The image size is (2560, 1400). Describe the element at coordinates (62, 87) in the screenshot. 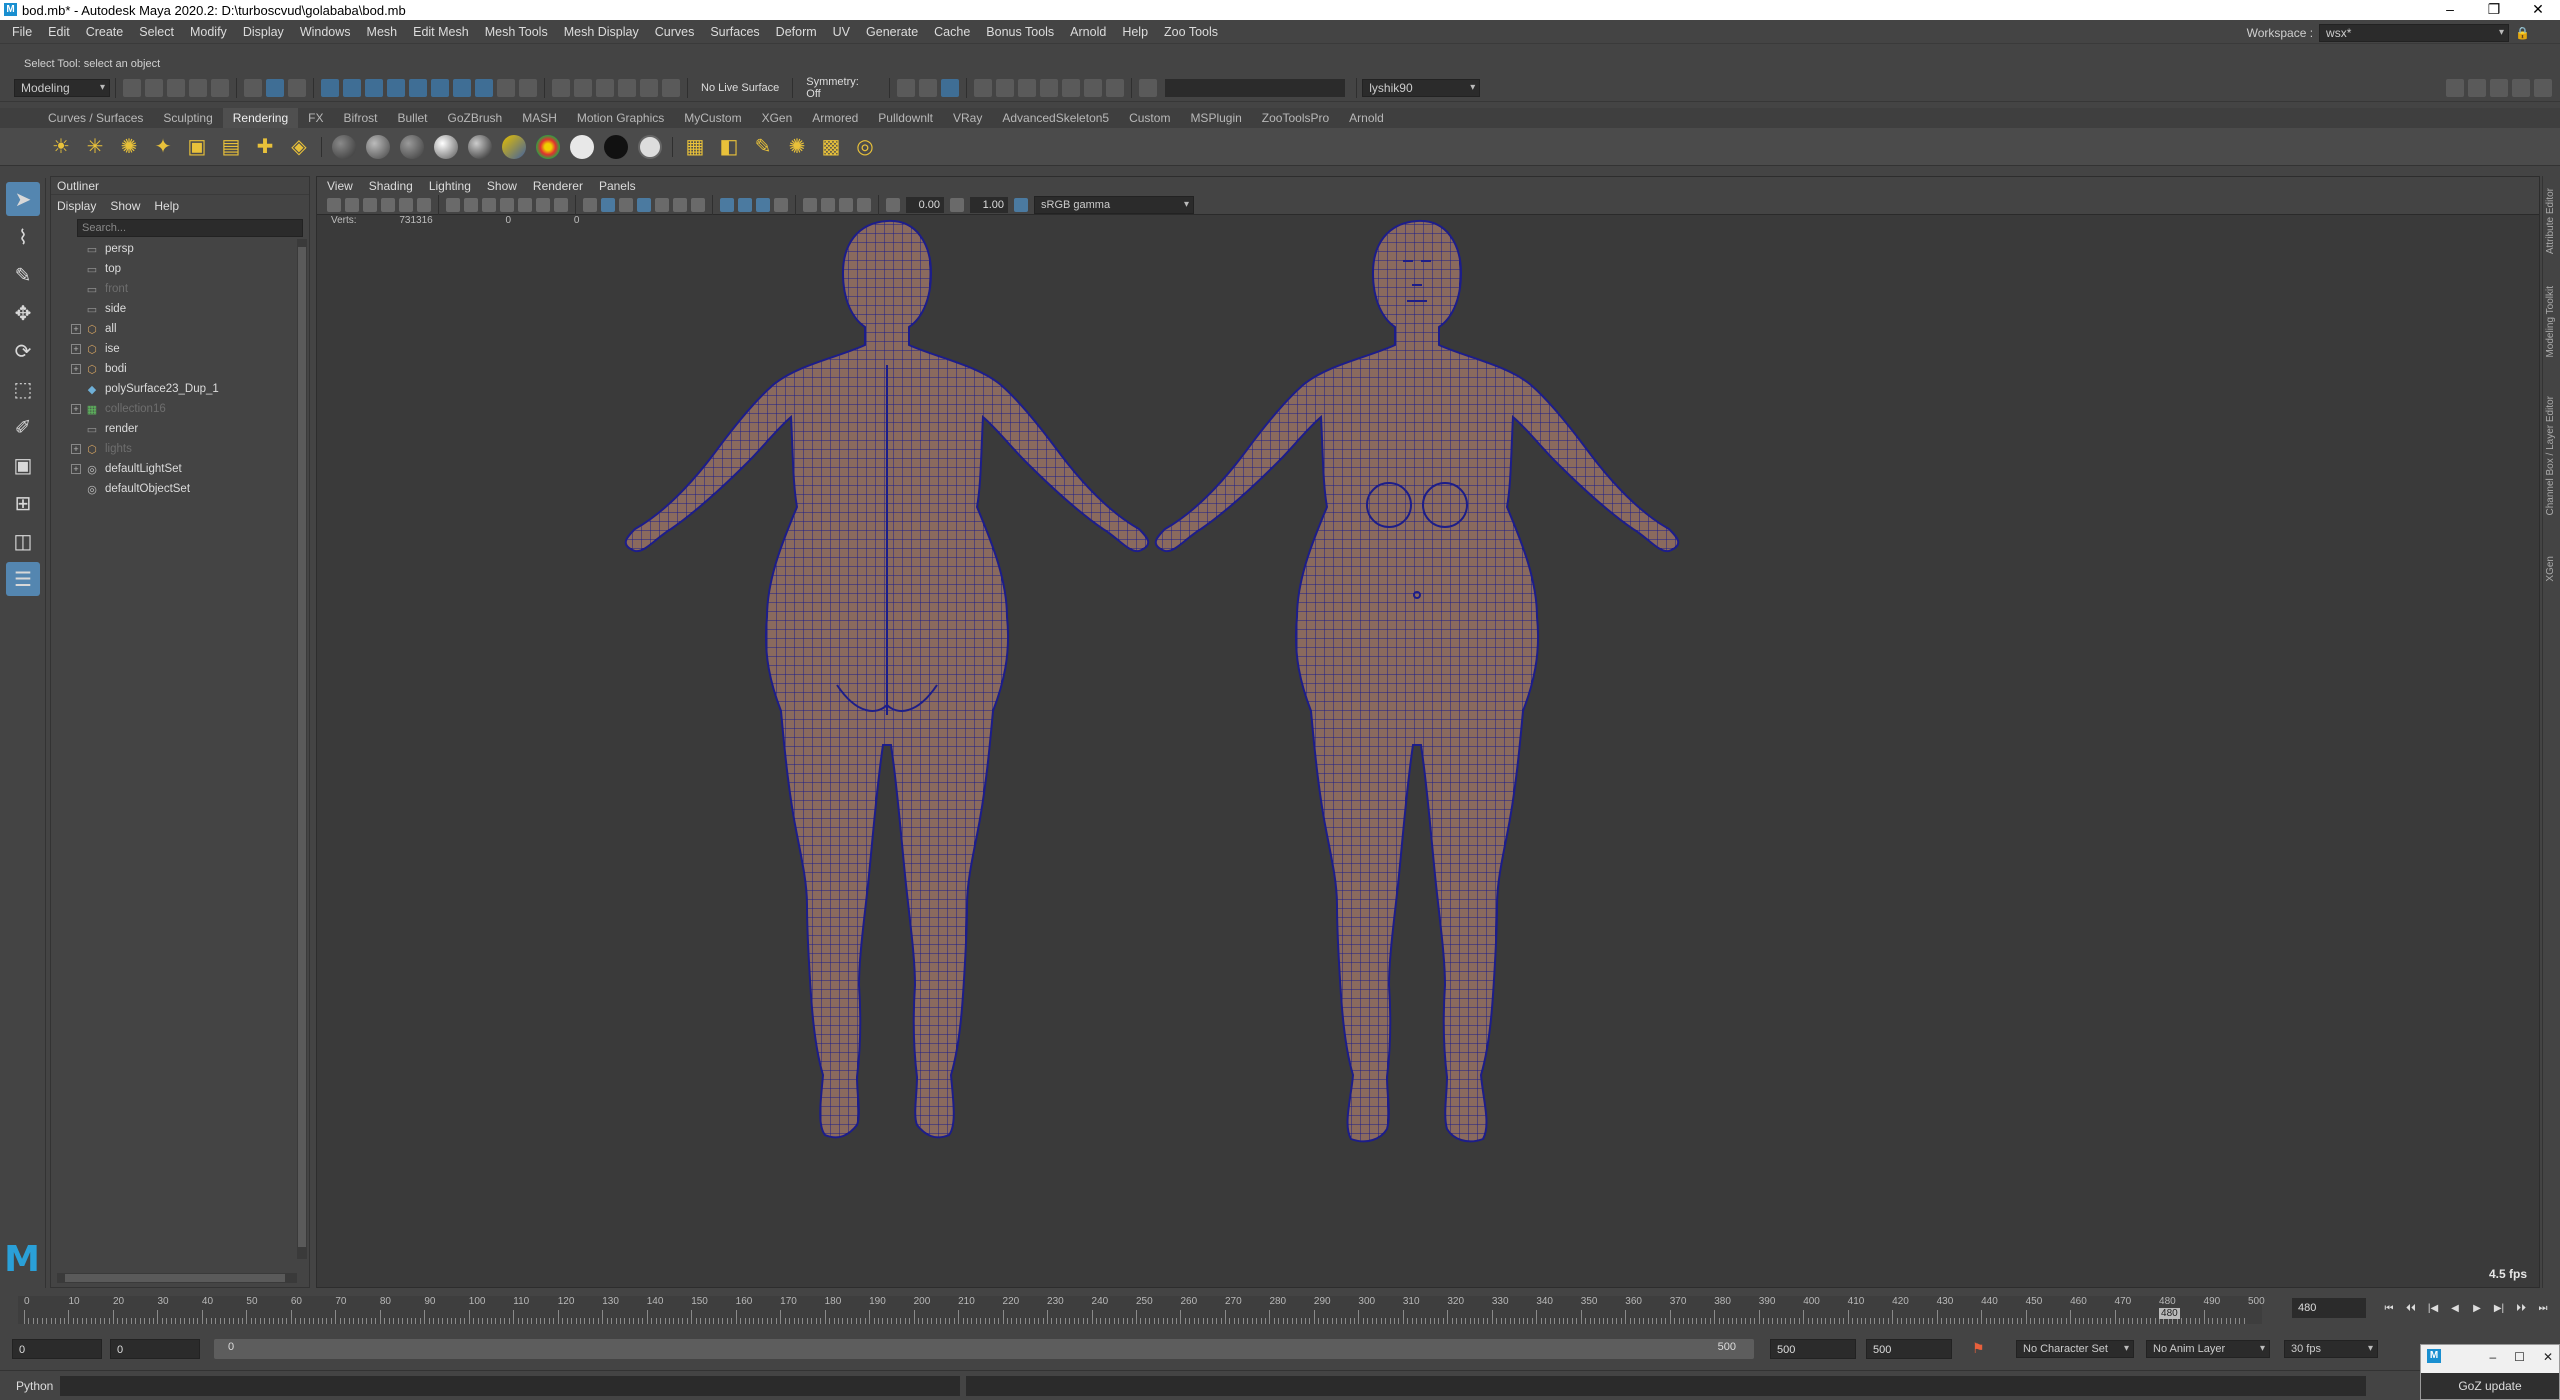

I see `menu-set-dropdown: Modeling` at that location.